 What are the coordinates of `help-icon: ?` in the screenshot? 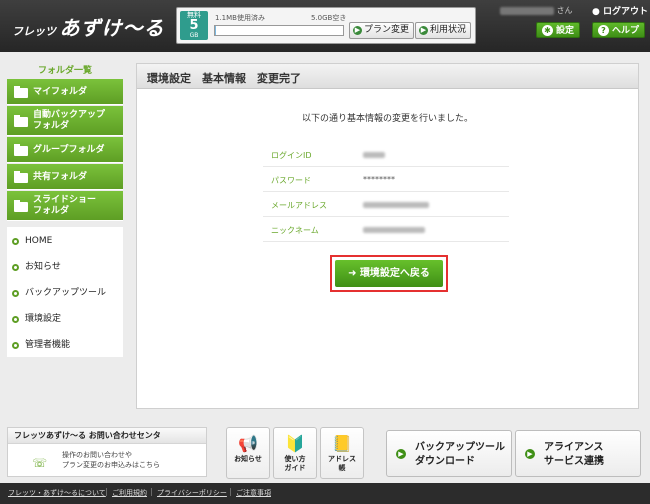 It's located at (603, 30).